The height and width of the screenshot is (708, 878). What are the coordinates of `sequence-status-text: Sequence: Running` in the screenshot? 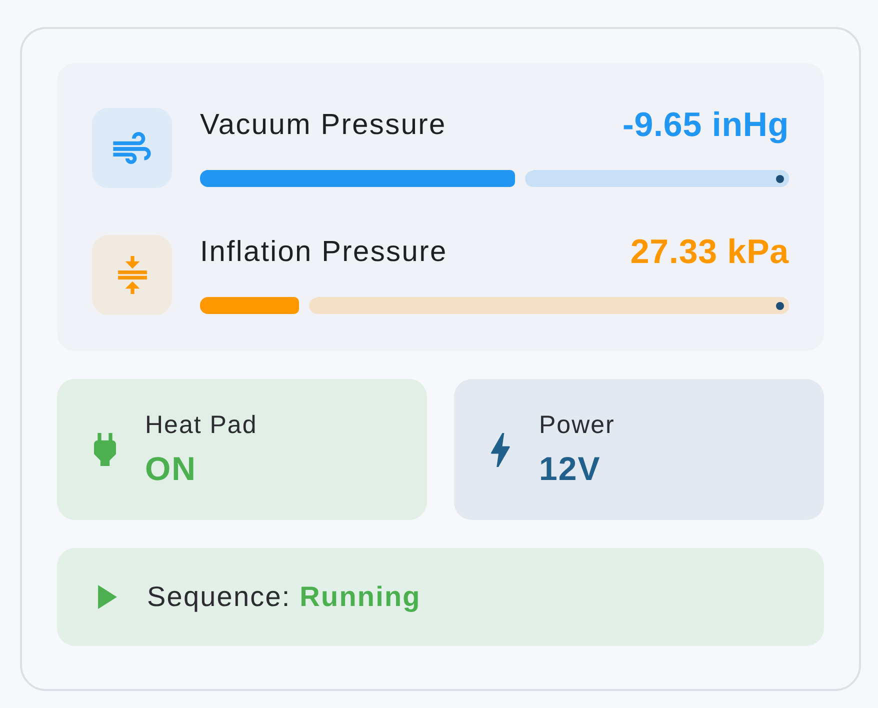 It's located at (284, 597).